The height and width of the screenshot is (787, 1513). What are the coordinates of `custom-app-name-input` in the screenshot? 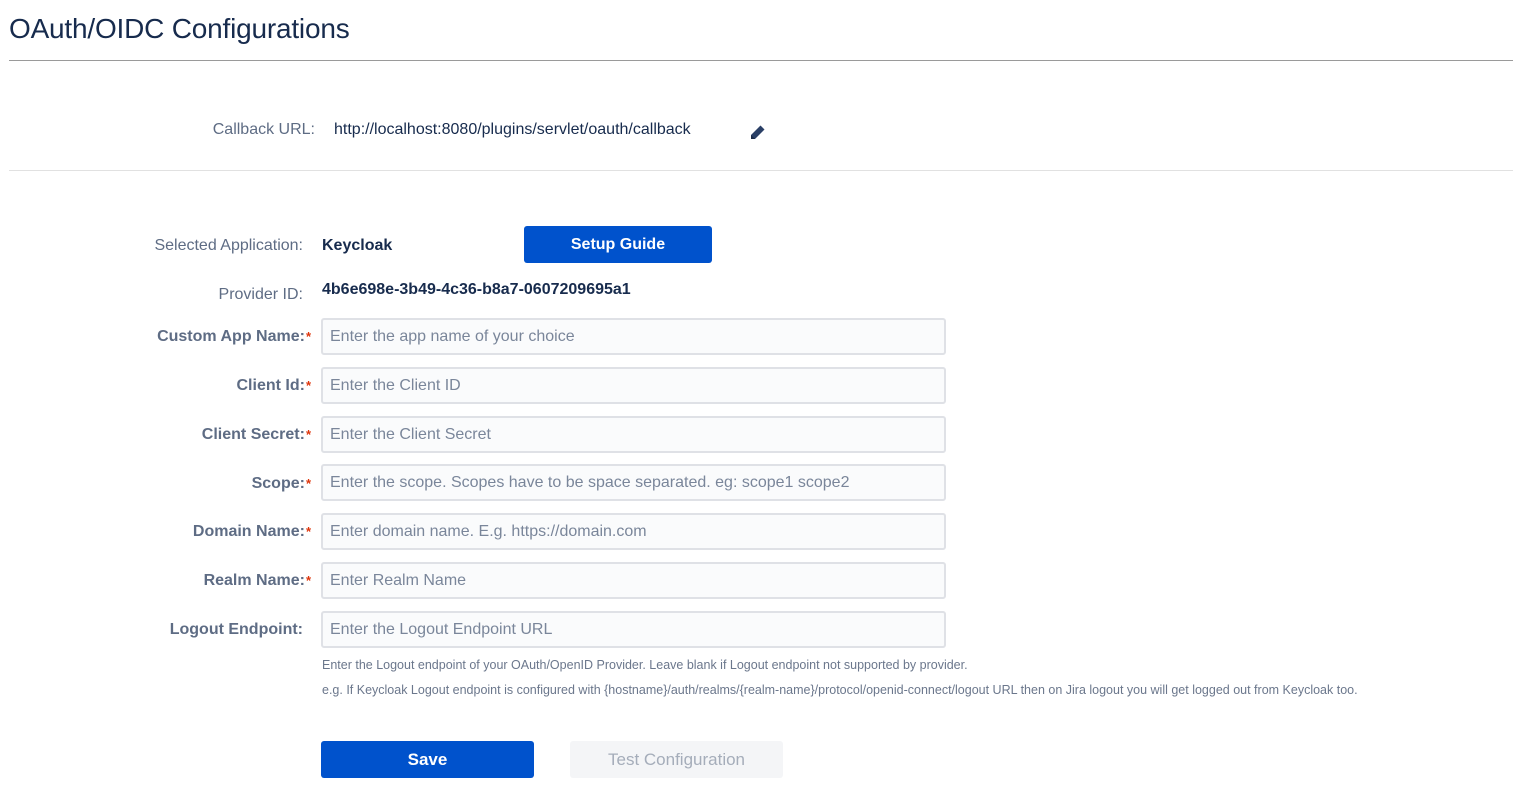 It's located at (633, 336).